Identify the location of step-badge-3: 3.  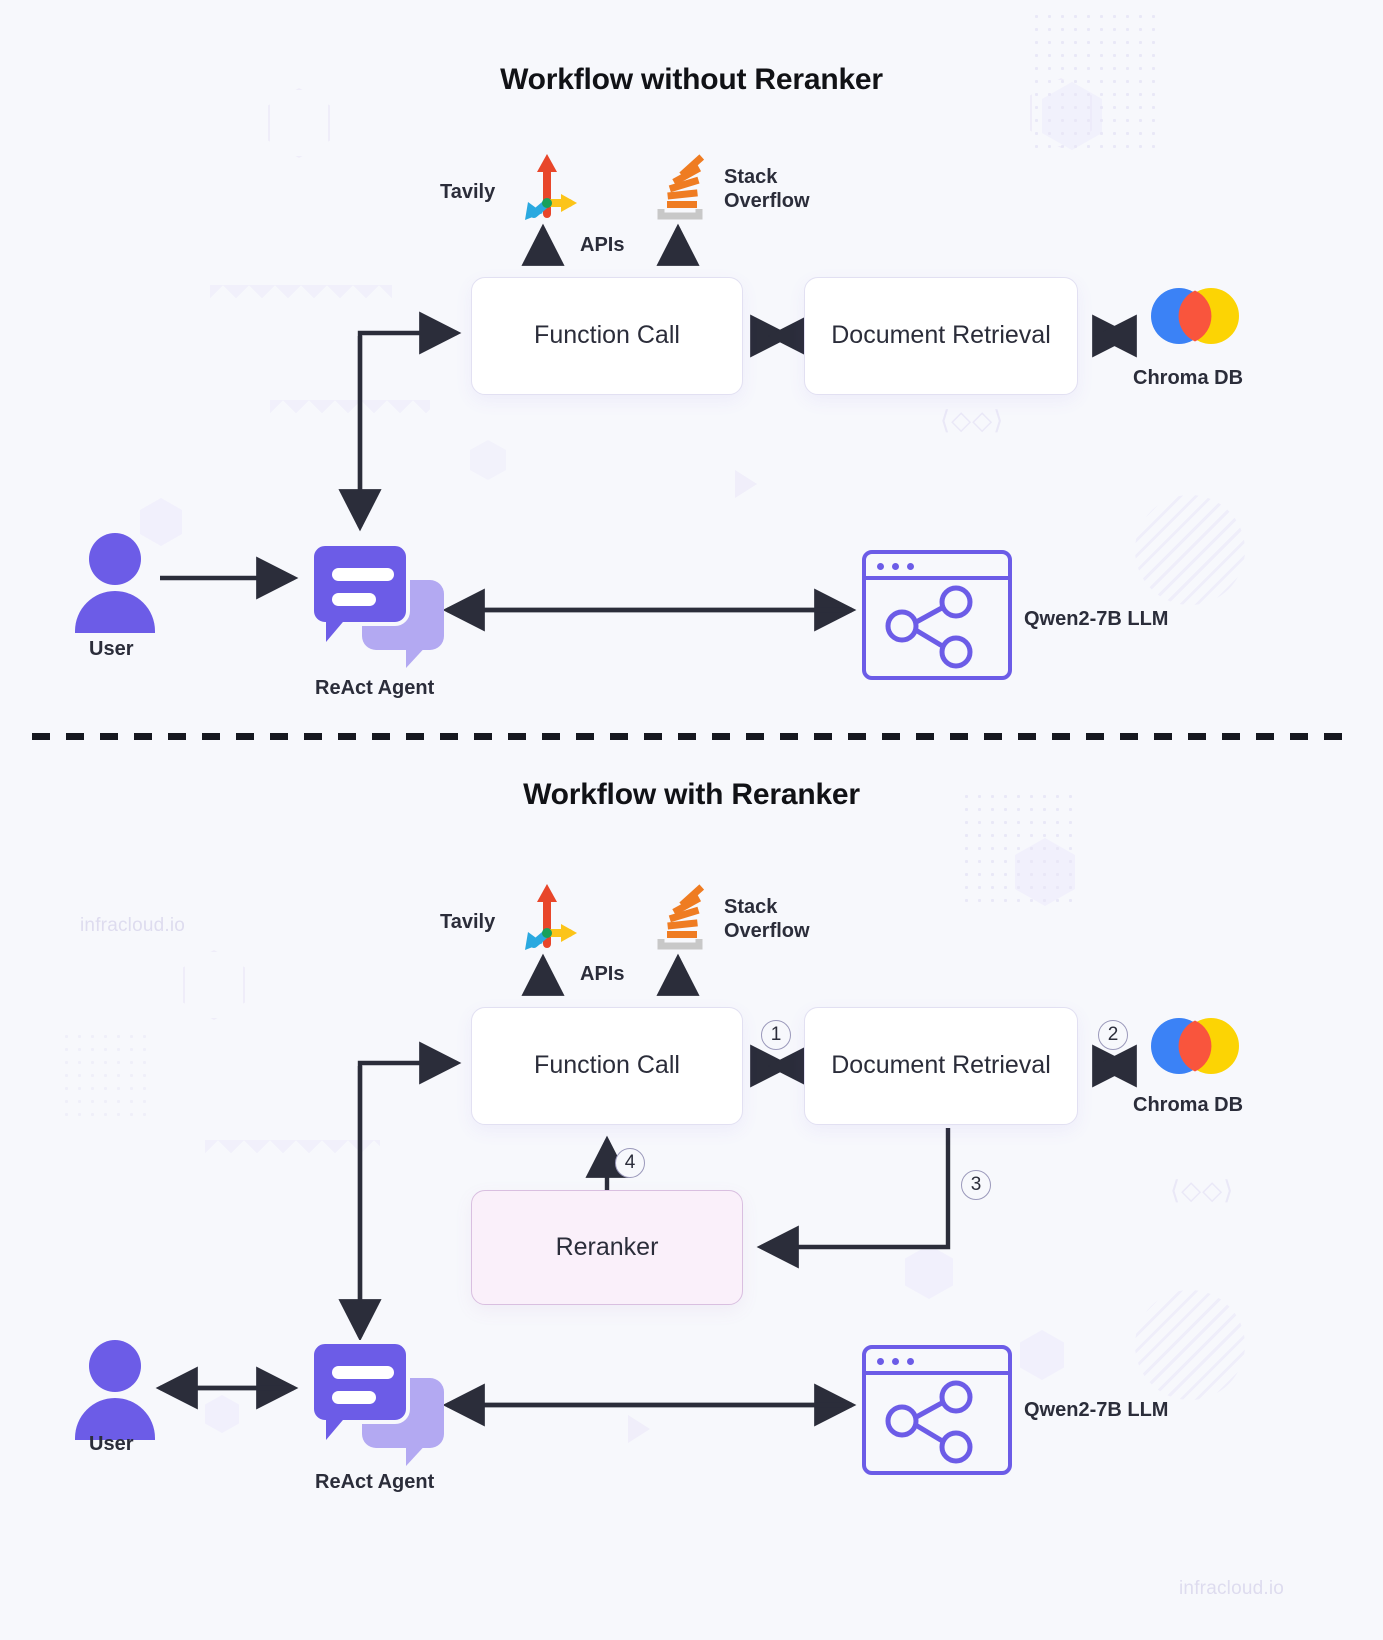
(976, 1185).